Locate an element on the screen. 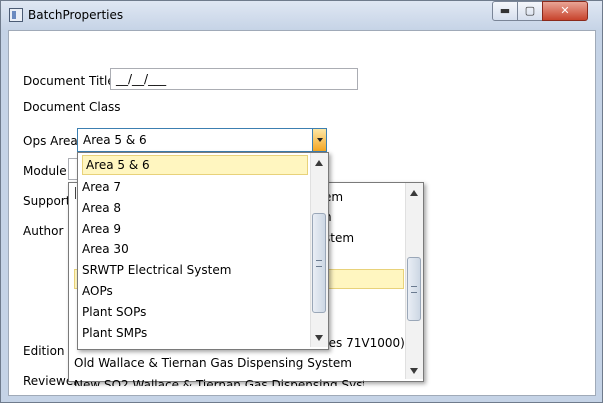 The image size is (603, 403). ops-area-combobox: Area 5 & 6 is located at coordinates (202, 140).